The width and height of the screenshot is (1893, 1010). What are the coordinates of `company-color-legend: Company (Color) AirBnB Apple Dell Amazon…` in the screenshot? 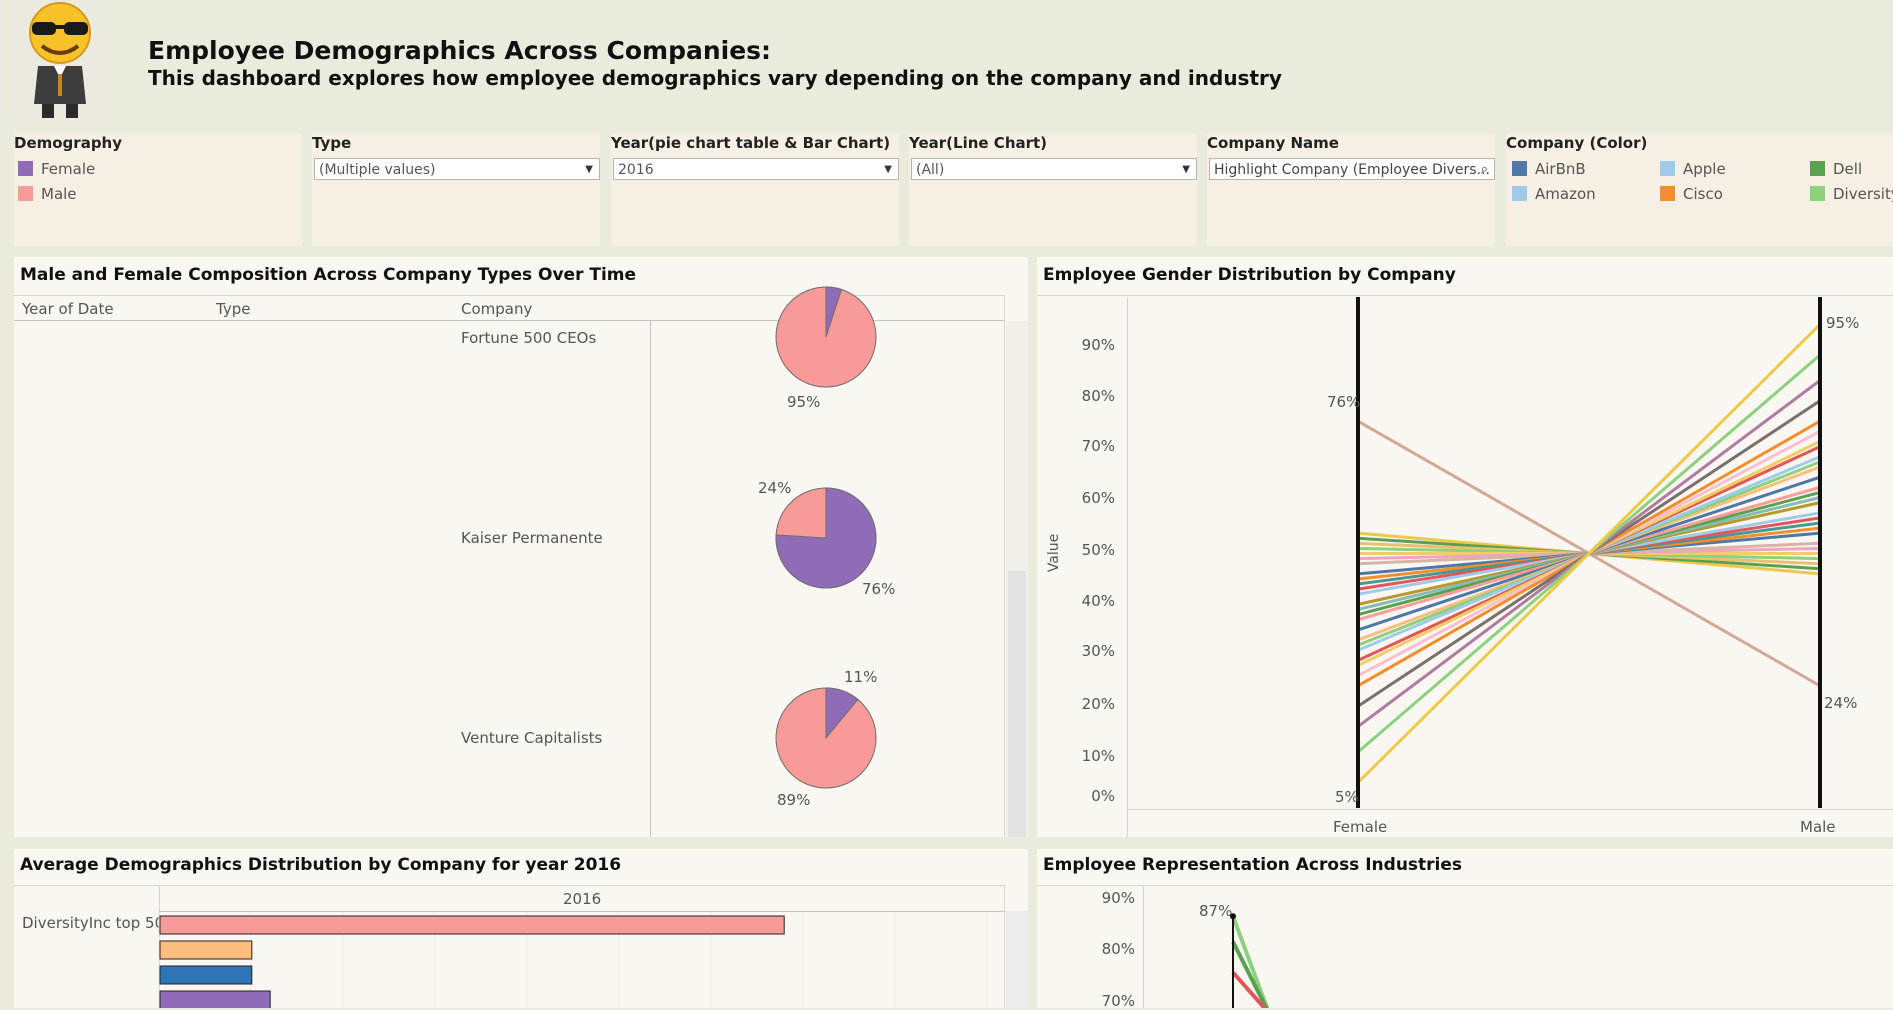 It's located at (1699, 190).